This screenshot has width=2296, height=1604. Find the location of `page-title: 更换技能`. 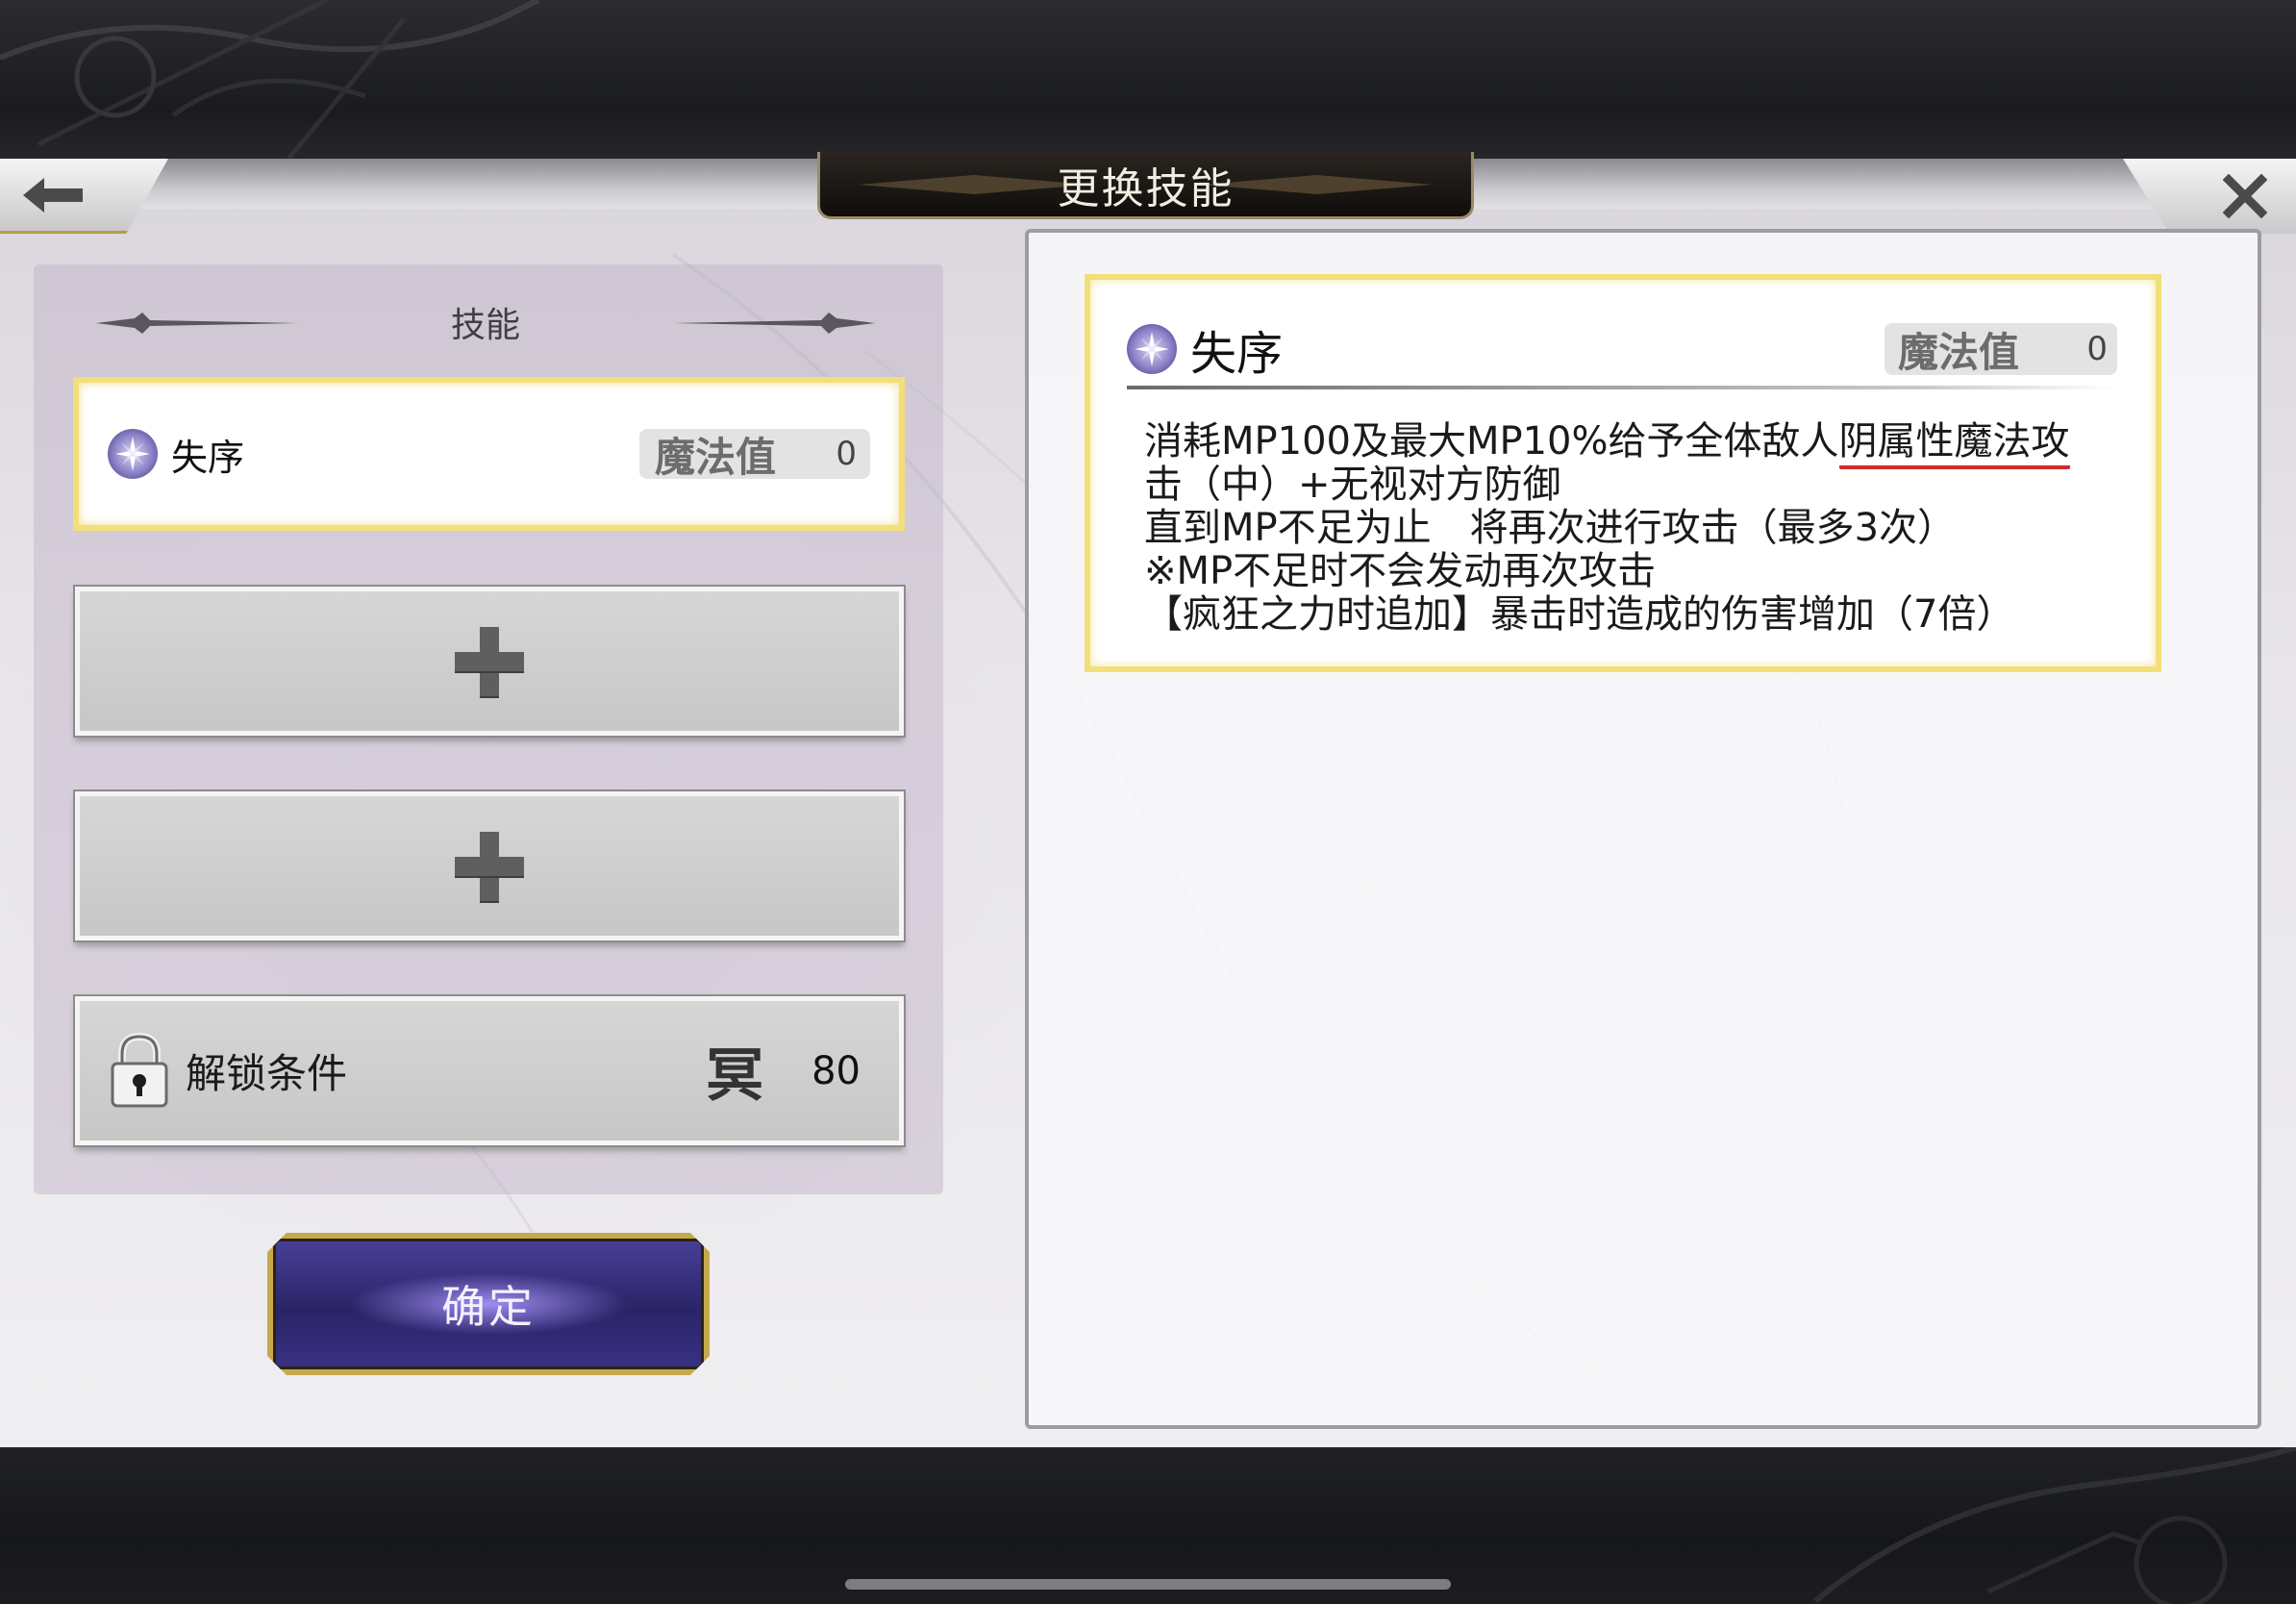

page-title: 更换技能 is located at coordinates (1146, 188).